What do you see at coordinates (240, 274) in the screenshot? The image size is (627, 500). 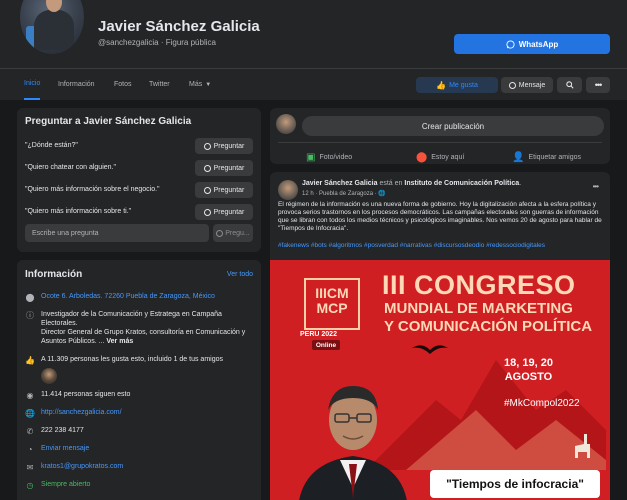 I see `see-all-link: Ver todo` at bounding box center [240, 274].